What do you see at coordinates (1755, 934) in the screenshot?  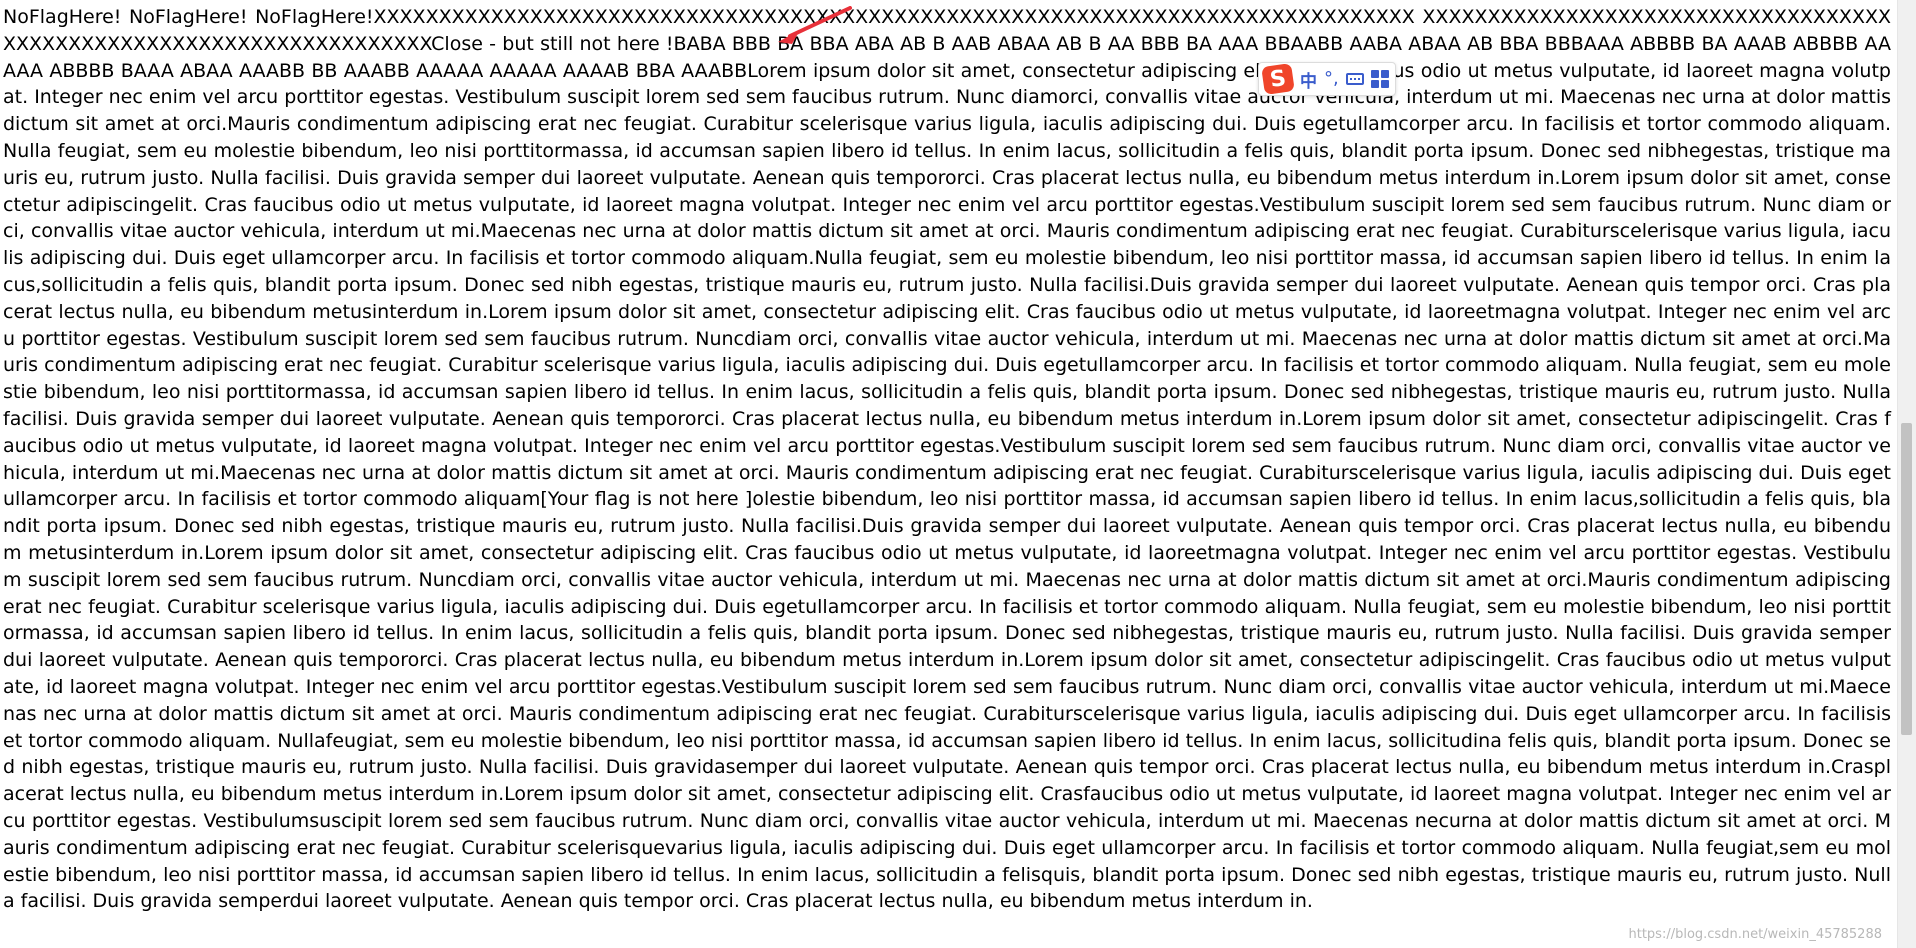 I see `watermark: https://blog.csdn.net/weixin_45785288` at bounding box center [1755, 934].